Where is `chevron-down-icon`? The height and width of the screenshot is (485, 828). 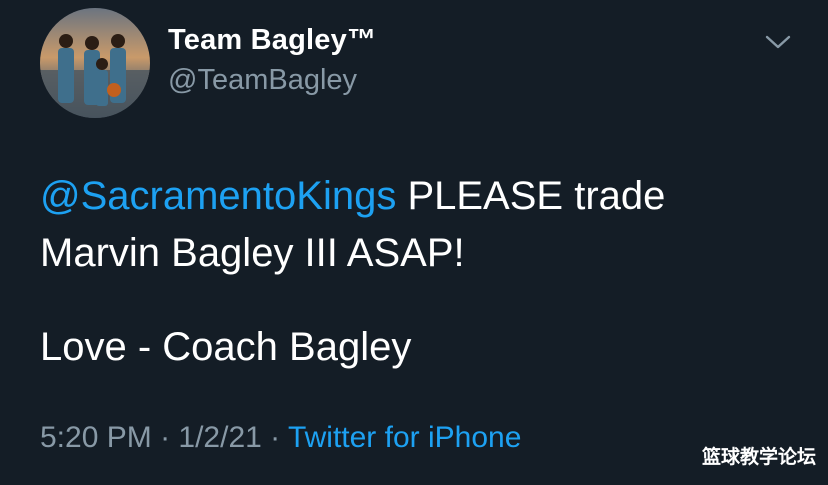
chevron-down-icon is located at coordinates (778, 42).